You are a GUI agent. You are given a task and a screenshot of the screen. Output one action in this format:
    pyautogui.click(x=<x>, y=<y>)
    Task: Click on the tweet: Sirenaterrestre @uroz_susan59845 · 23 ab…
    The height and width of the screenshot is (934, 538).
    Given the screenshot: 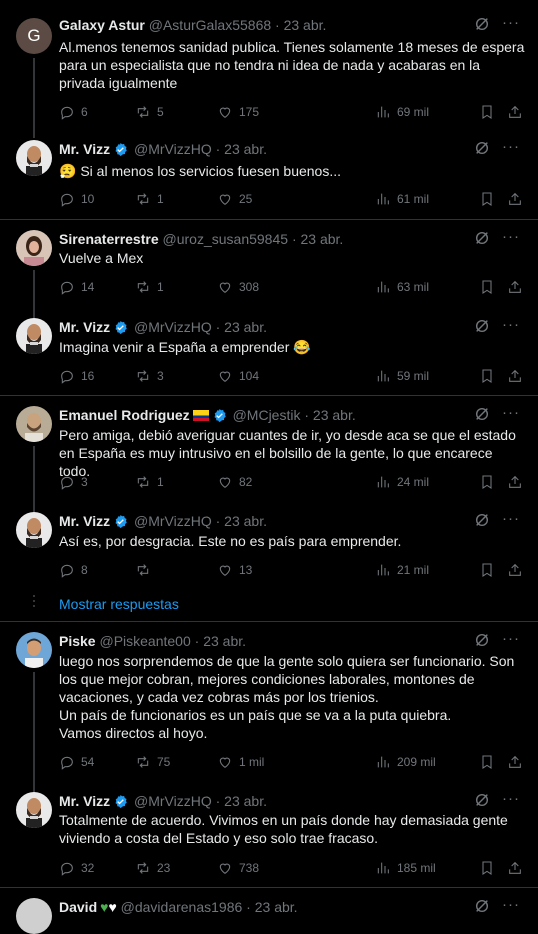 What is the action you would take?
    pyautogui.click(x=269, y=269)
    